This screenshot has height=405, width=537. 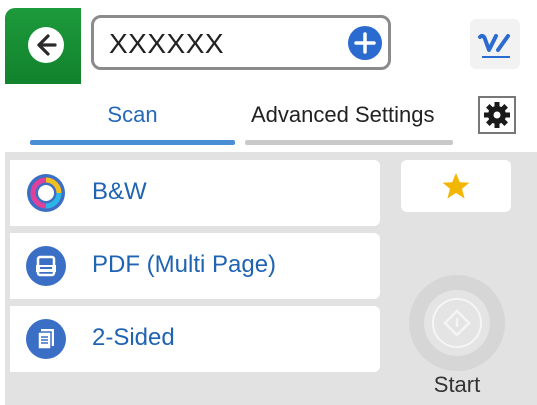 I want to click on start-icon, so click(x=457, y=323).